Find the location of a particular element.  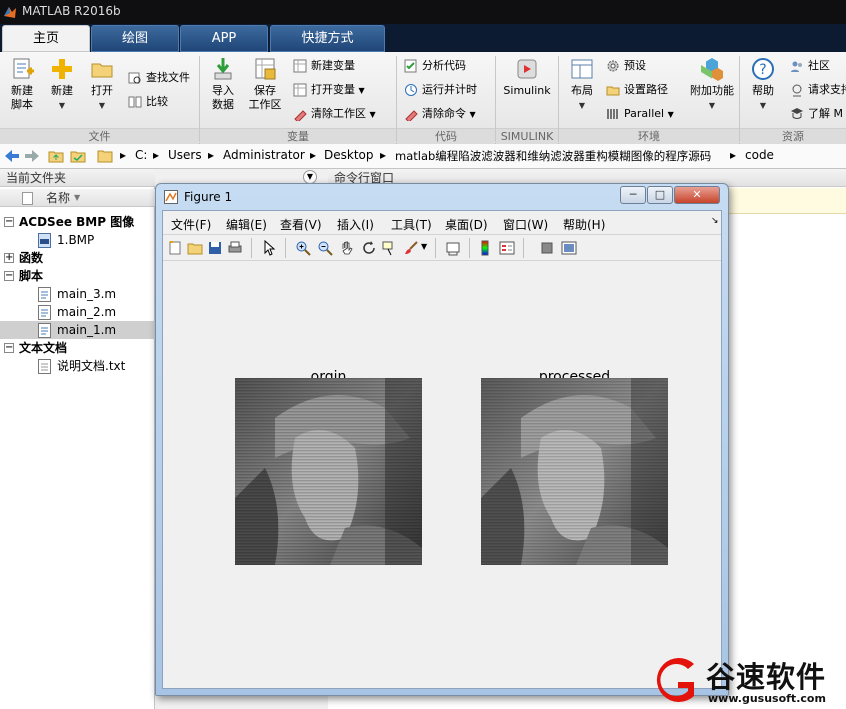

open-variable-button: 打开变量 ▼ is located at coordinates (329, 90).